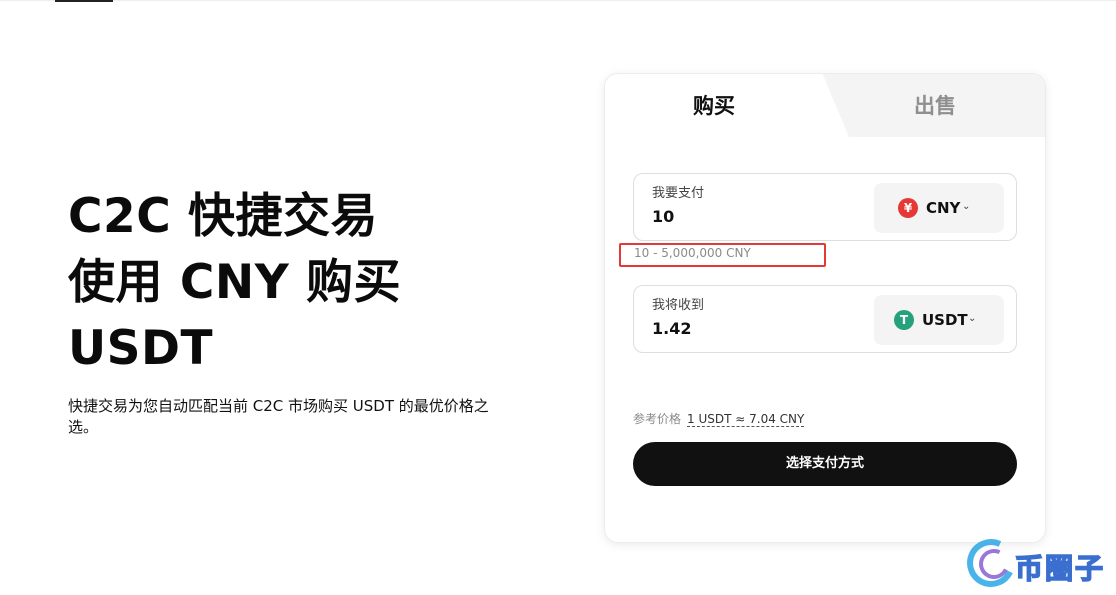 This screenshot has width=1116, height=595. I want to click on hero-title-line-1: C2C 快捷交易, so click(223, 216).